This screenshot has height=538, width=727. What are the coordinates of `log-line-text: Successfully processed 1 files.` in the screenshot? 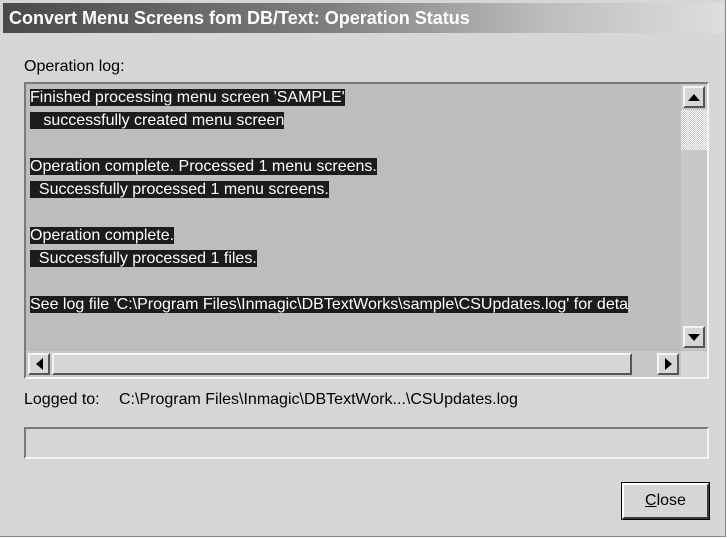 It's located at (143, 258).